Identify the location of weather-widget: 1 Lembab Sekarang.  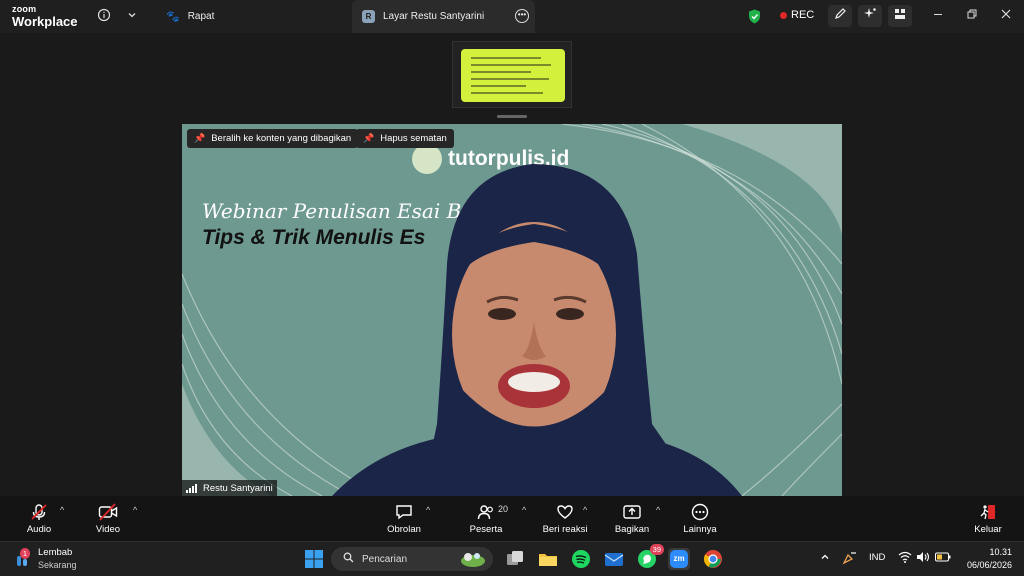
(45, 559).